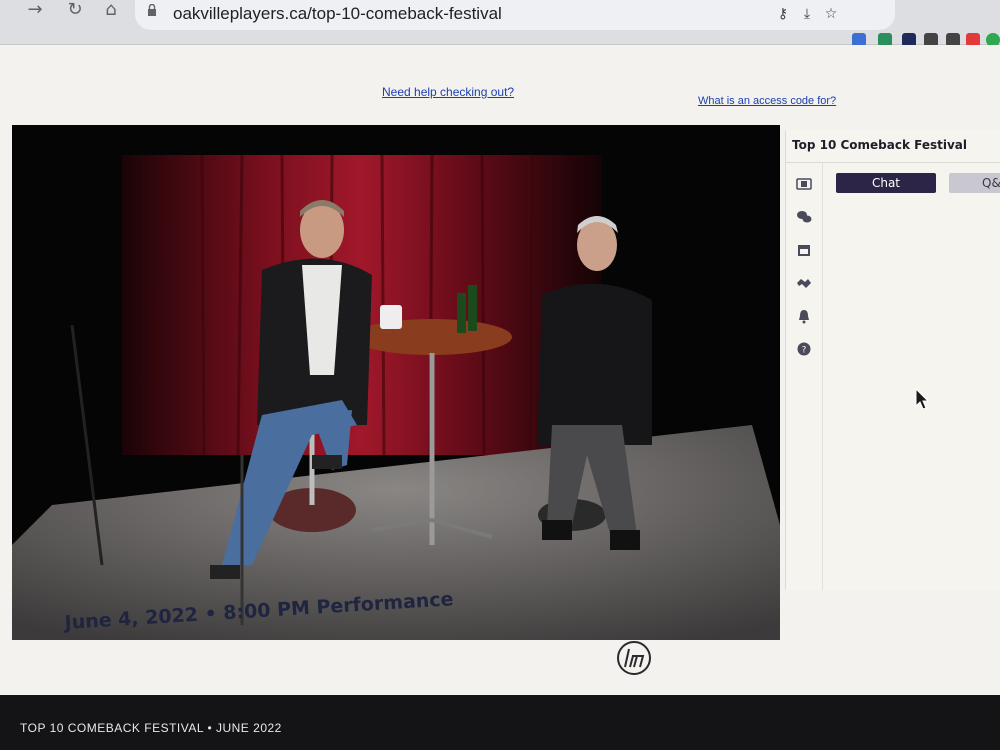 The image size is (1000, 750). What do you see at coordinates (75, 10) in the screenshot?
I see `reload-icon: ↻` at bounding box center [75, 10].